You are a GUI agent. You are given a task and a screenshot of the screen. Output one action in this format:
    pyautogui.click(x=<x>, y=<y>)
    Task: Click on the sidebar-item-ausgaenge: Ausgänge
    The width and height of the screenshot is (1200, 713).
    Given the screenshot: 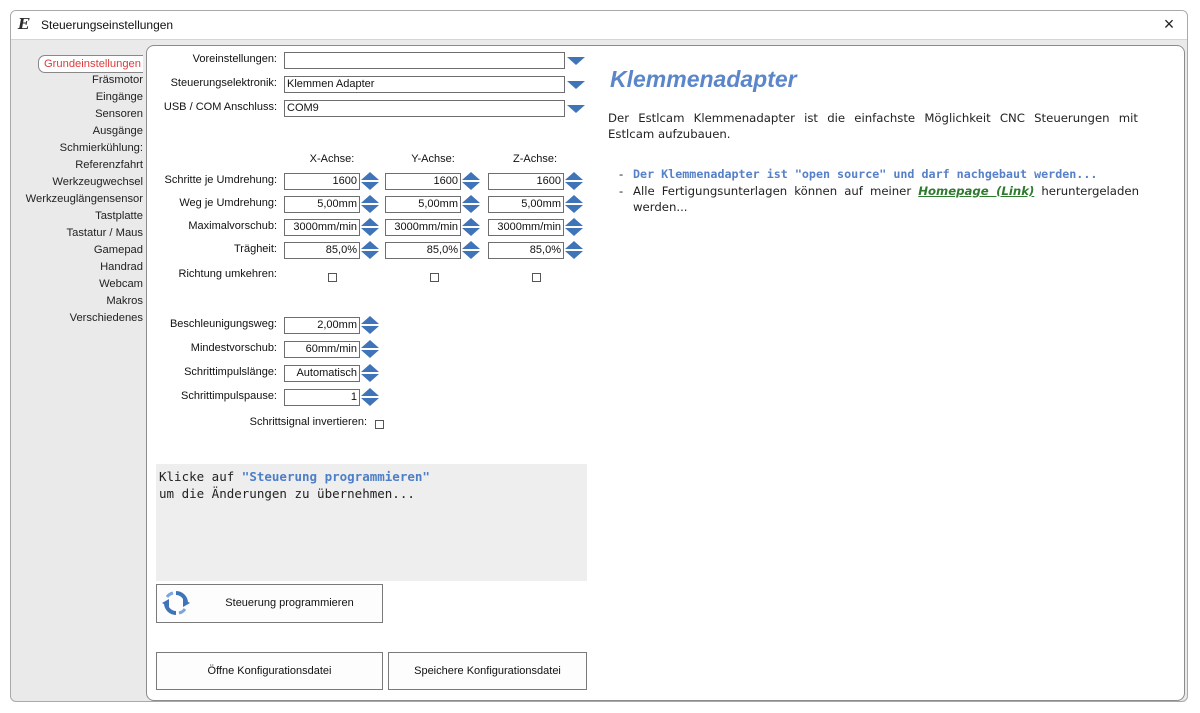 What is the action you would take?
    pyautogui.click(x=118, y=131)
    